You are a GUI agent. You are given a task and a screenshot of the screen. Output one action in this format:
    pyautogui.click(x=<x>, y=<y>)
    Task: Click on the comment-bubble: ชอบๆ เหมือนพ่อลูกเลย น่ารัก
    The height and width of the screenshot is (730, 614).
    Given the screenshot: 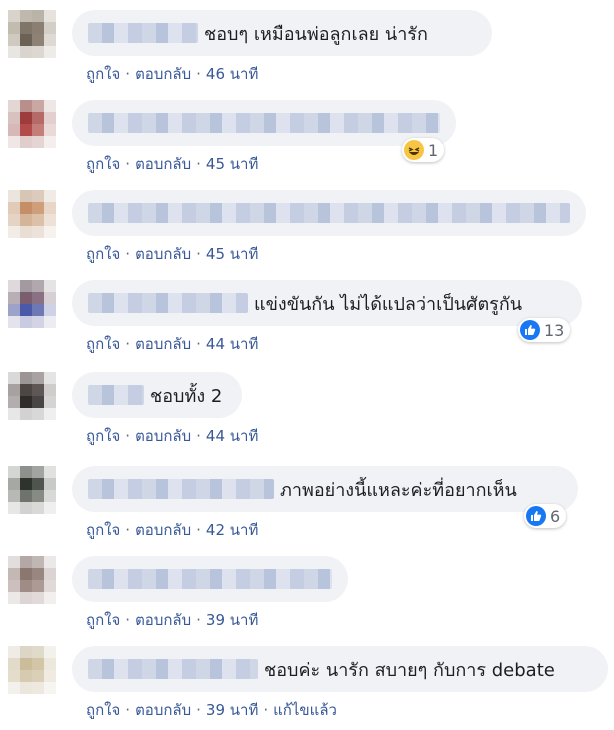 What is the action you would take?
    pyautogui.click(x=282, y=33)
    